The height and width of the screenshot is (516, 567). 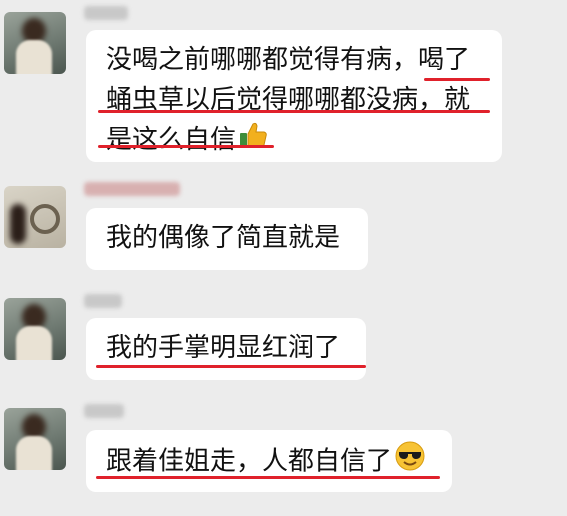 I want to click on message-text: 是这么自信, so click(x=171, y=140).